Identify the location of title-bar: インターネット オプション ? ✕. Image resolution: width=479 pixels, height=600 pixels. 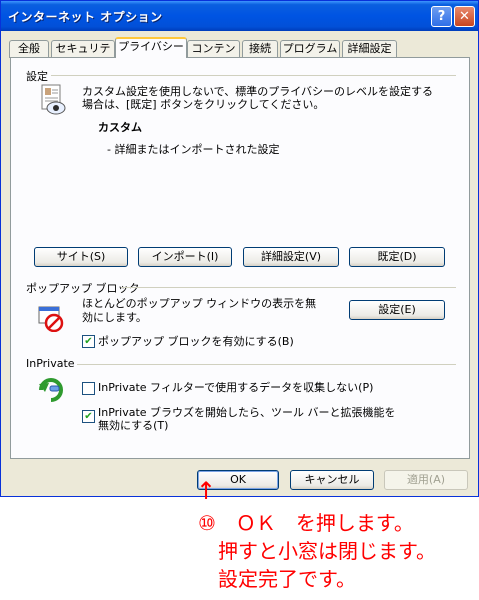
(239, 16).